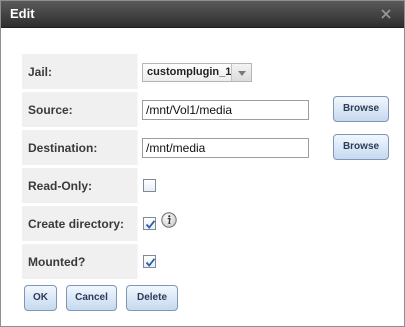 The image size is (405, 327). What do you see at coordinates (91, 298) in the screenshot?
I see `cancel-button: Cancel` at bounding box center [91, 298].